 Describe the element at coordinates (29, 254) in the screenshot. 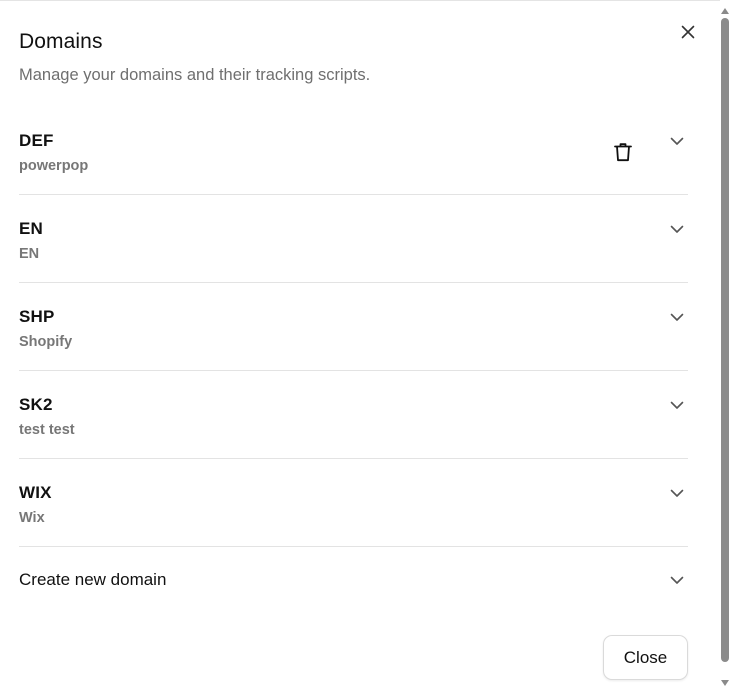

I see `domain-name: EN` at that location.